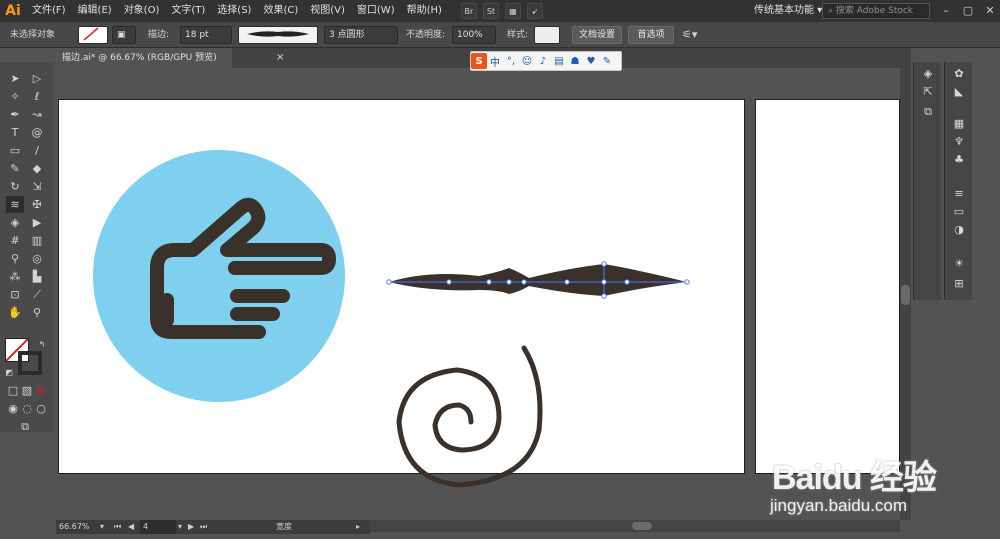 This screenshot has width=1000, height=539. Describe the element at coordinates (15, 276) in the screenshot. I see `symbol-sprayer-tool-icon: ⁂` at that location.